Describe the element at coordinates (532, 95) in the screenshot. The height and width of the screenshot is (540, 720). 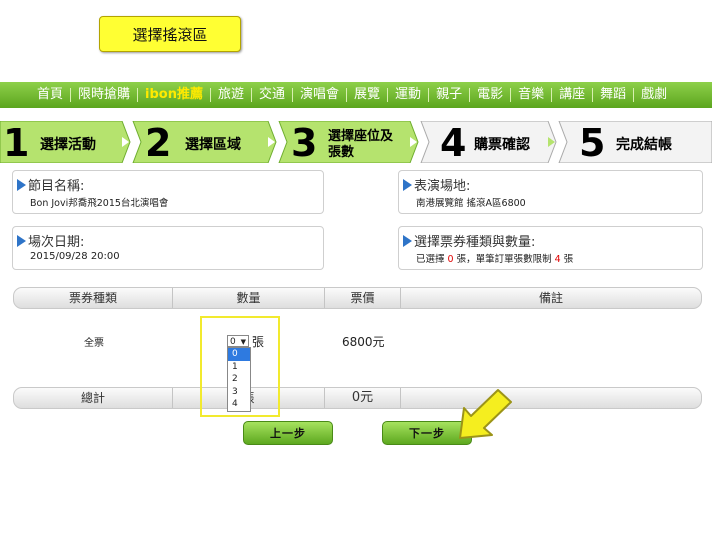
I see `nav-item-10: 音樂` at that location.